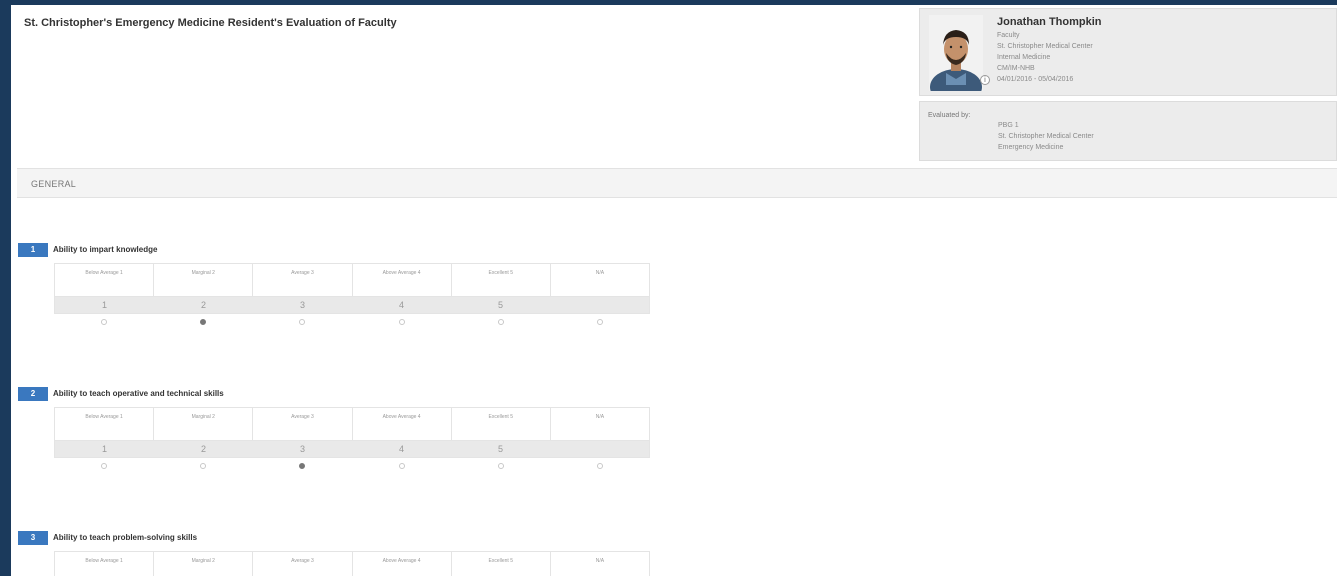  Describe the element at coordinates (949, 115) in the screenshot. I see `evaluated-by-label: Evaluated by:` at that location.